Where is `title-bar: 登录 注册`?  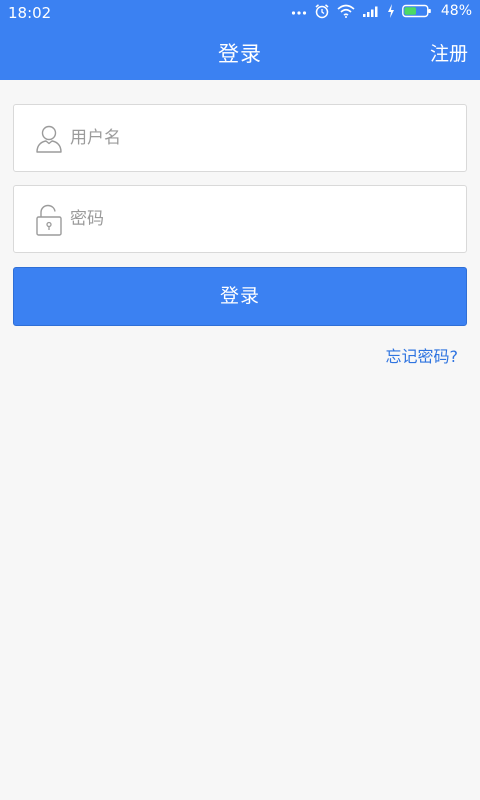
title-bar: 登录 注册 is located at coordinates (240, 53).